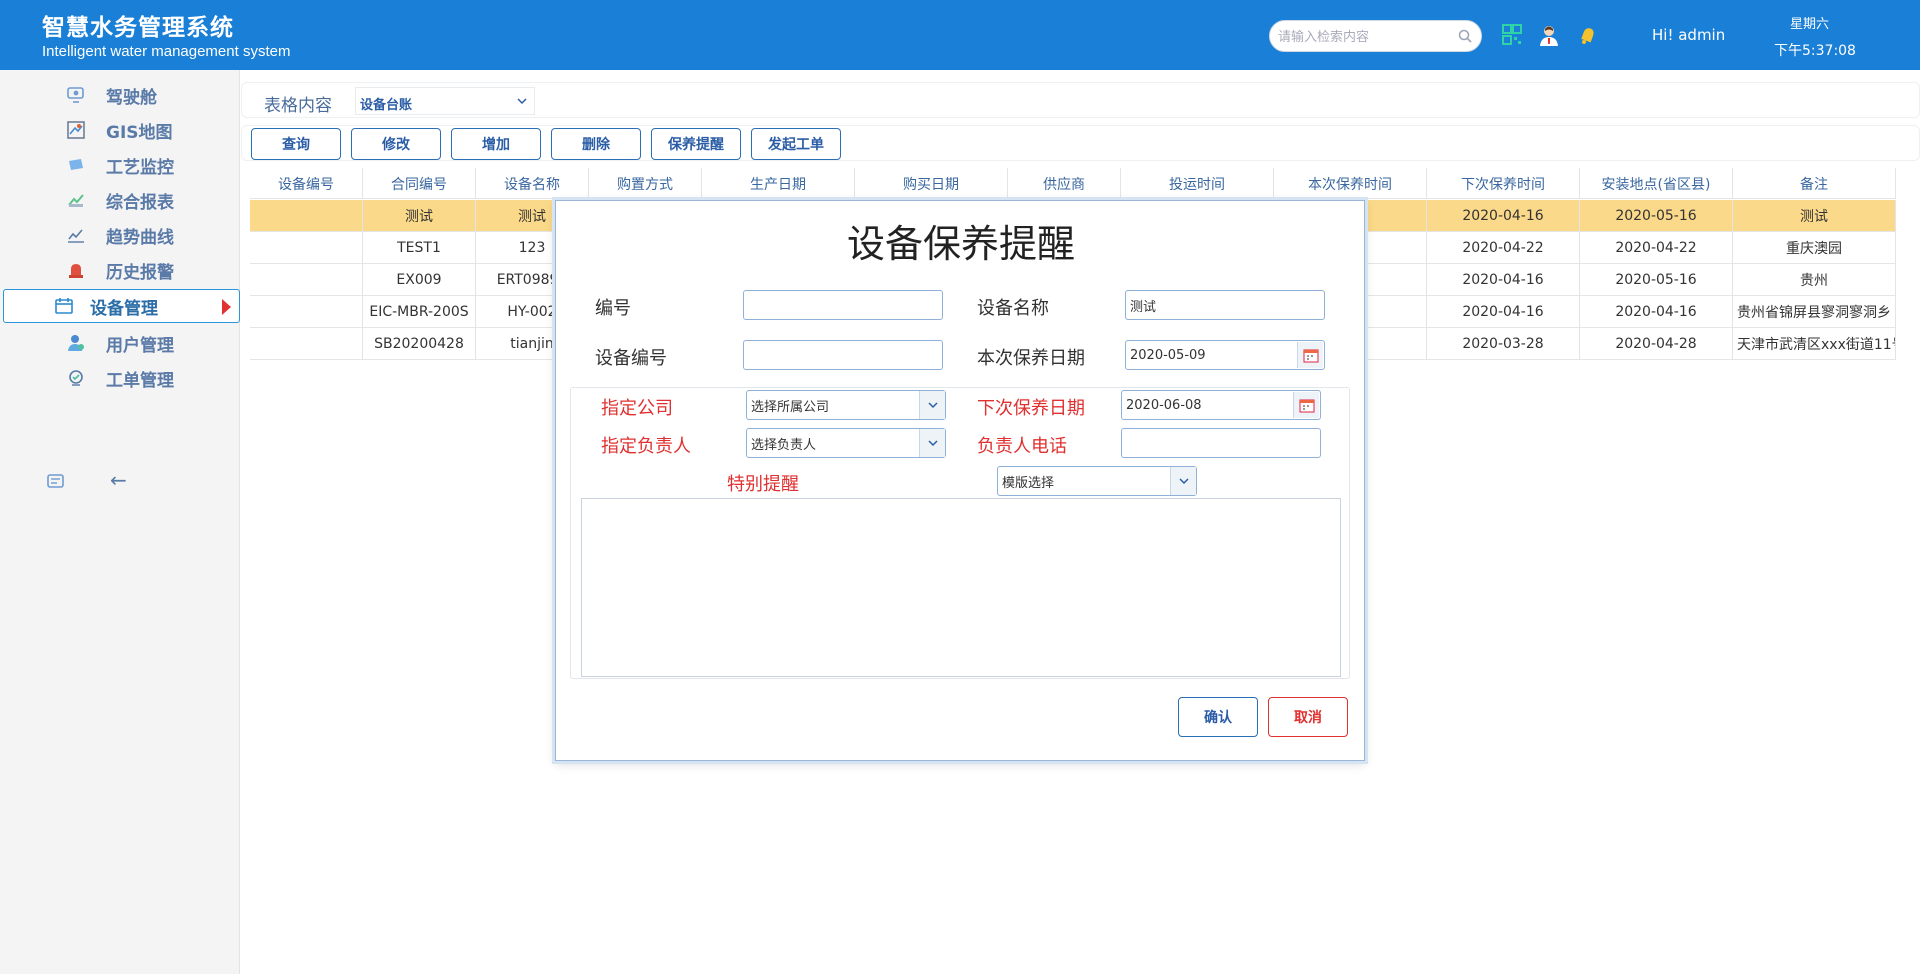 This screenshot has height=974, width=1920. Describe the element at coordinates (1308, 717) in the screenshot. I see `cancel-button: 取消` at that location.